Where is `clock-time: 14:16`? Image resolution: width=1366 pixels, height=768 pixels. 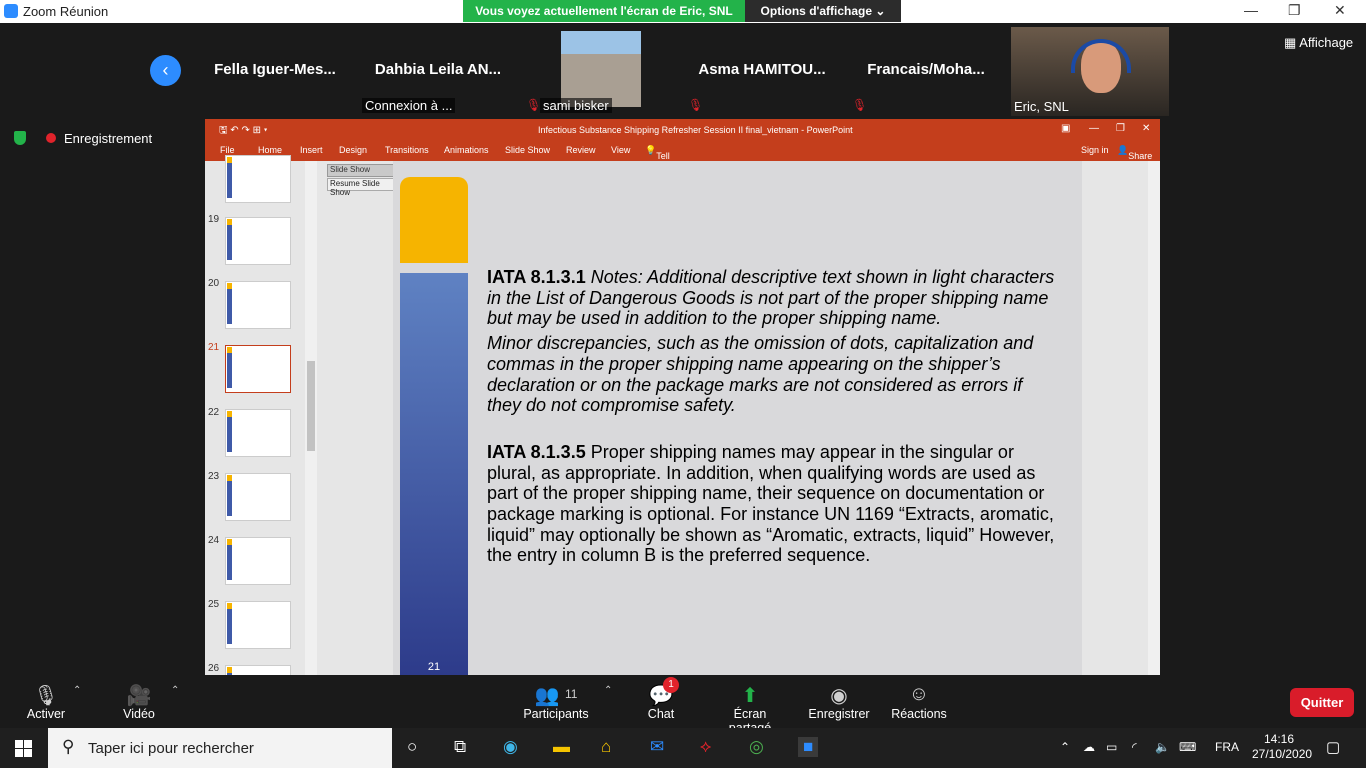 clock-time: 14:16 is located at coordinates (1279, 739).